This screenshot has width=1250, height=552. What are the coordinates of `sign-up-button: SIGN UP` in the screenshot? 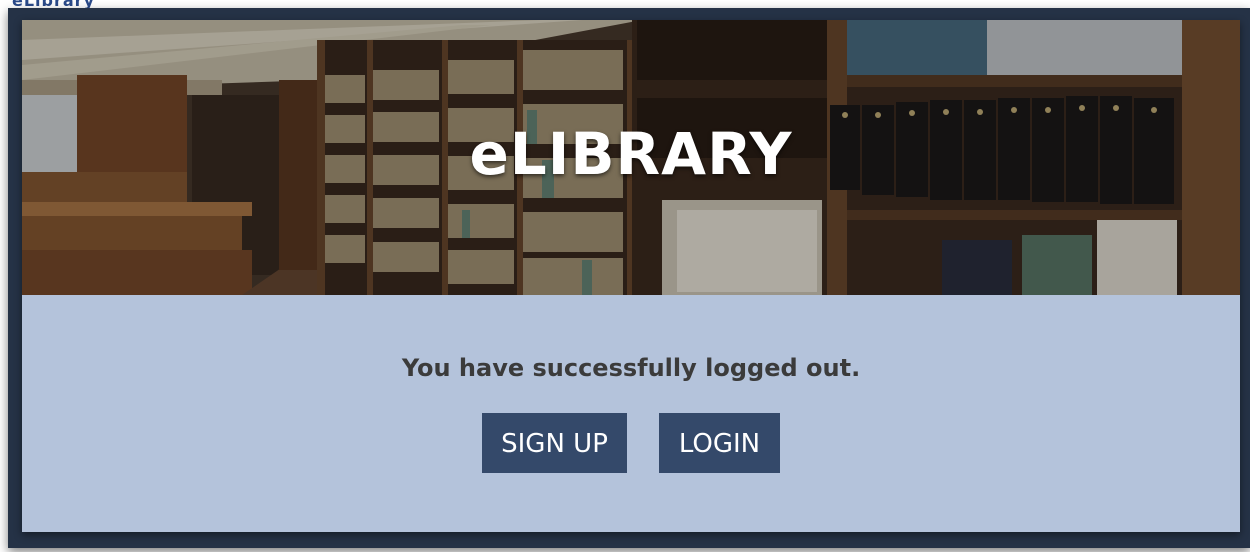 It's located at (554, 443).